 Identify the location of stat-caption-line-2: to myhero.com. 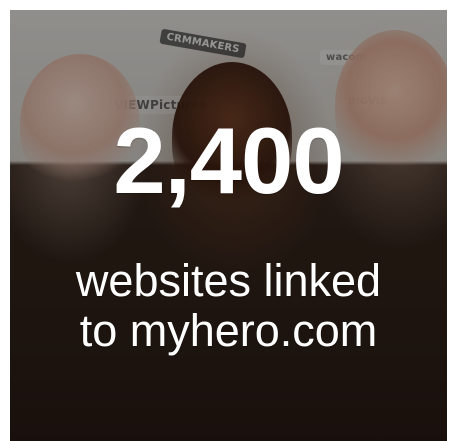
(228, 331).